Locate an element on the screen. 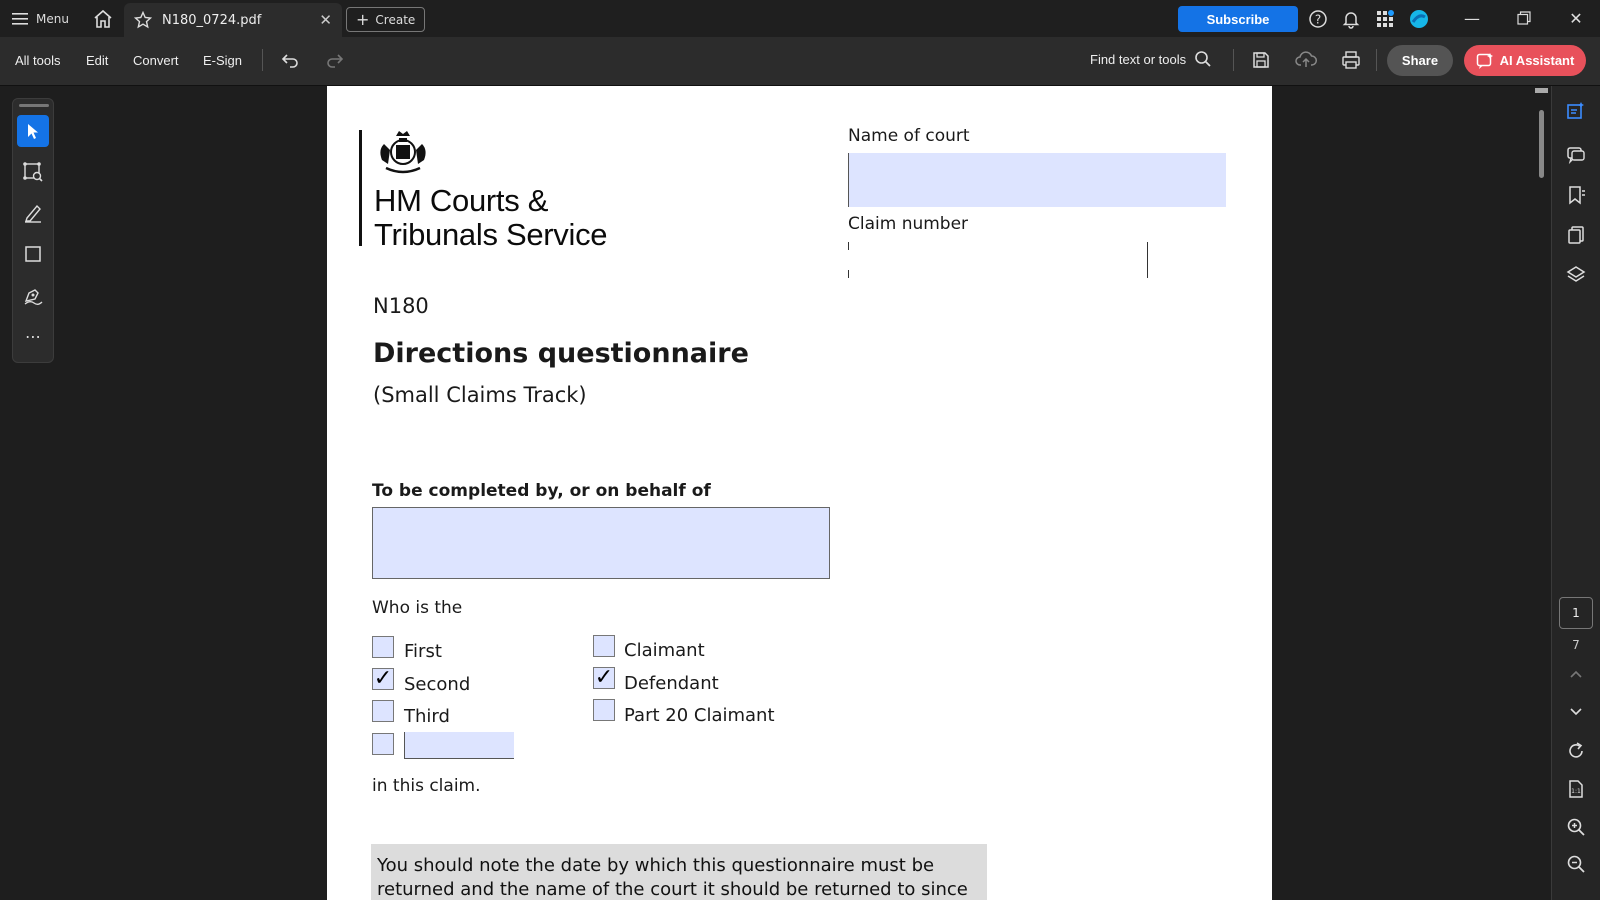  rotate-icon is located at coordinates (1576, 751).